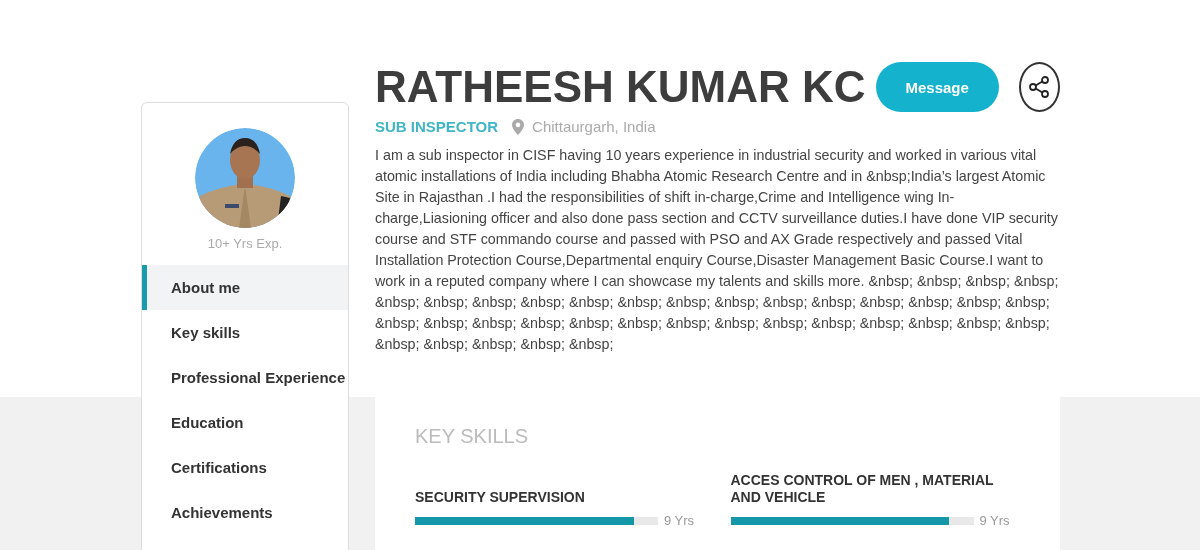 The width and height of the screenshot is (1200, 550). I want to click on sidebar-item: Education, so click(245, 422).